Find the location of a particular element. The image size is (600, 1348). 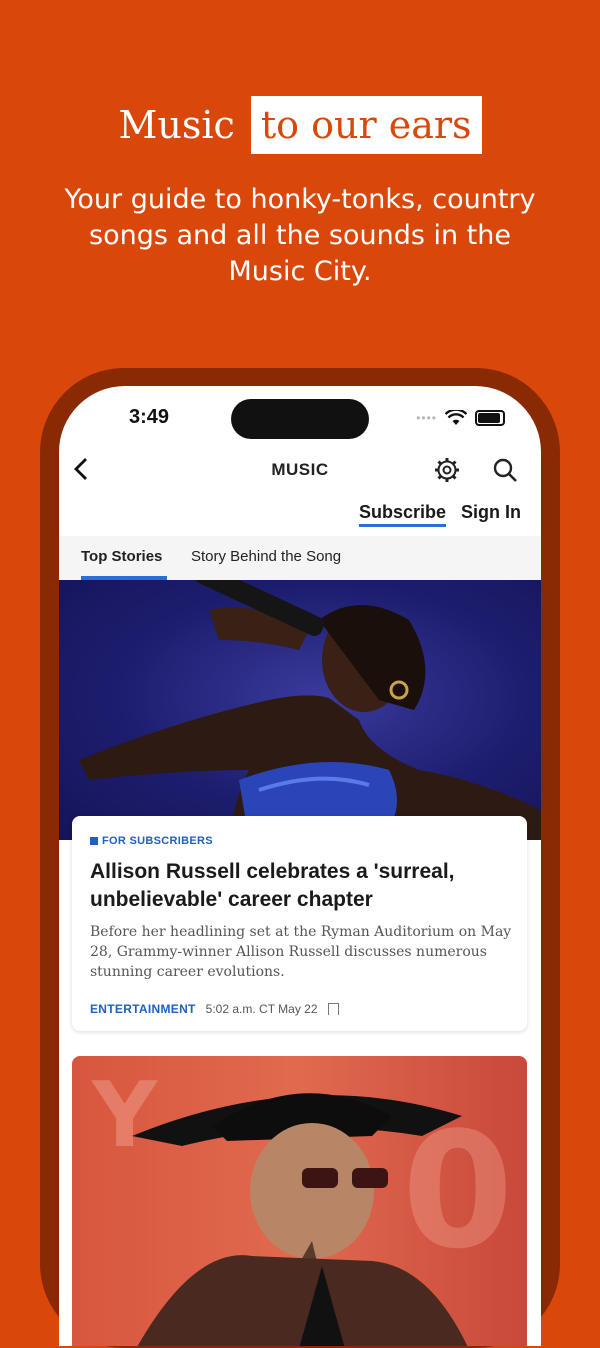

subscribe-link: Subscribe is located at coordinates (403, 514).